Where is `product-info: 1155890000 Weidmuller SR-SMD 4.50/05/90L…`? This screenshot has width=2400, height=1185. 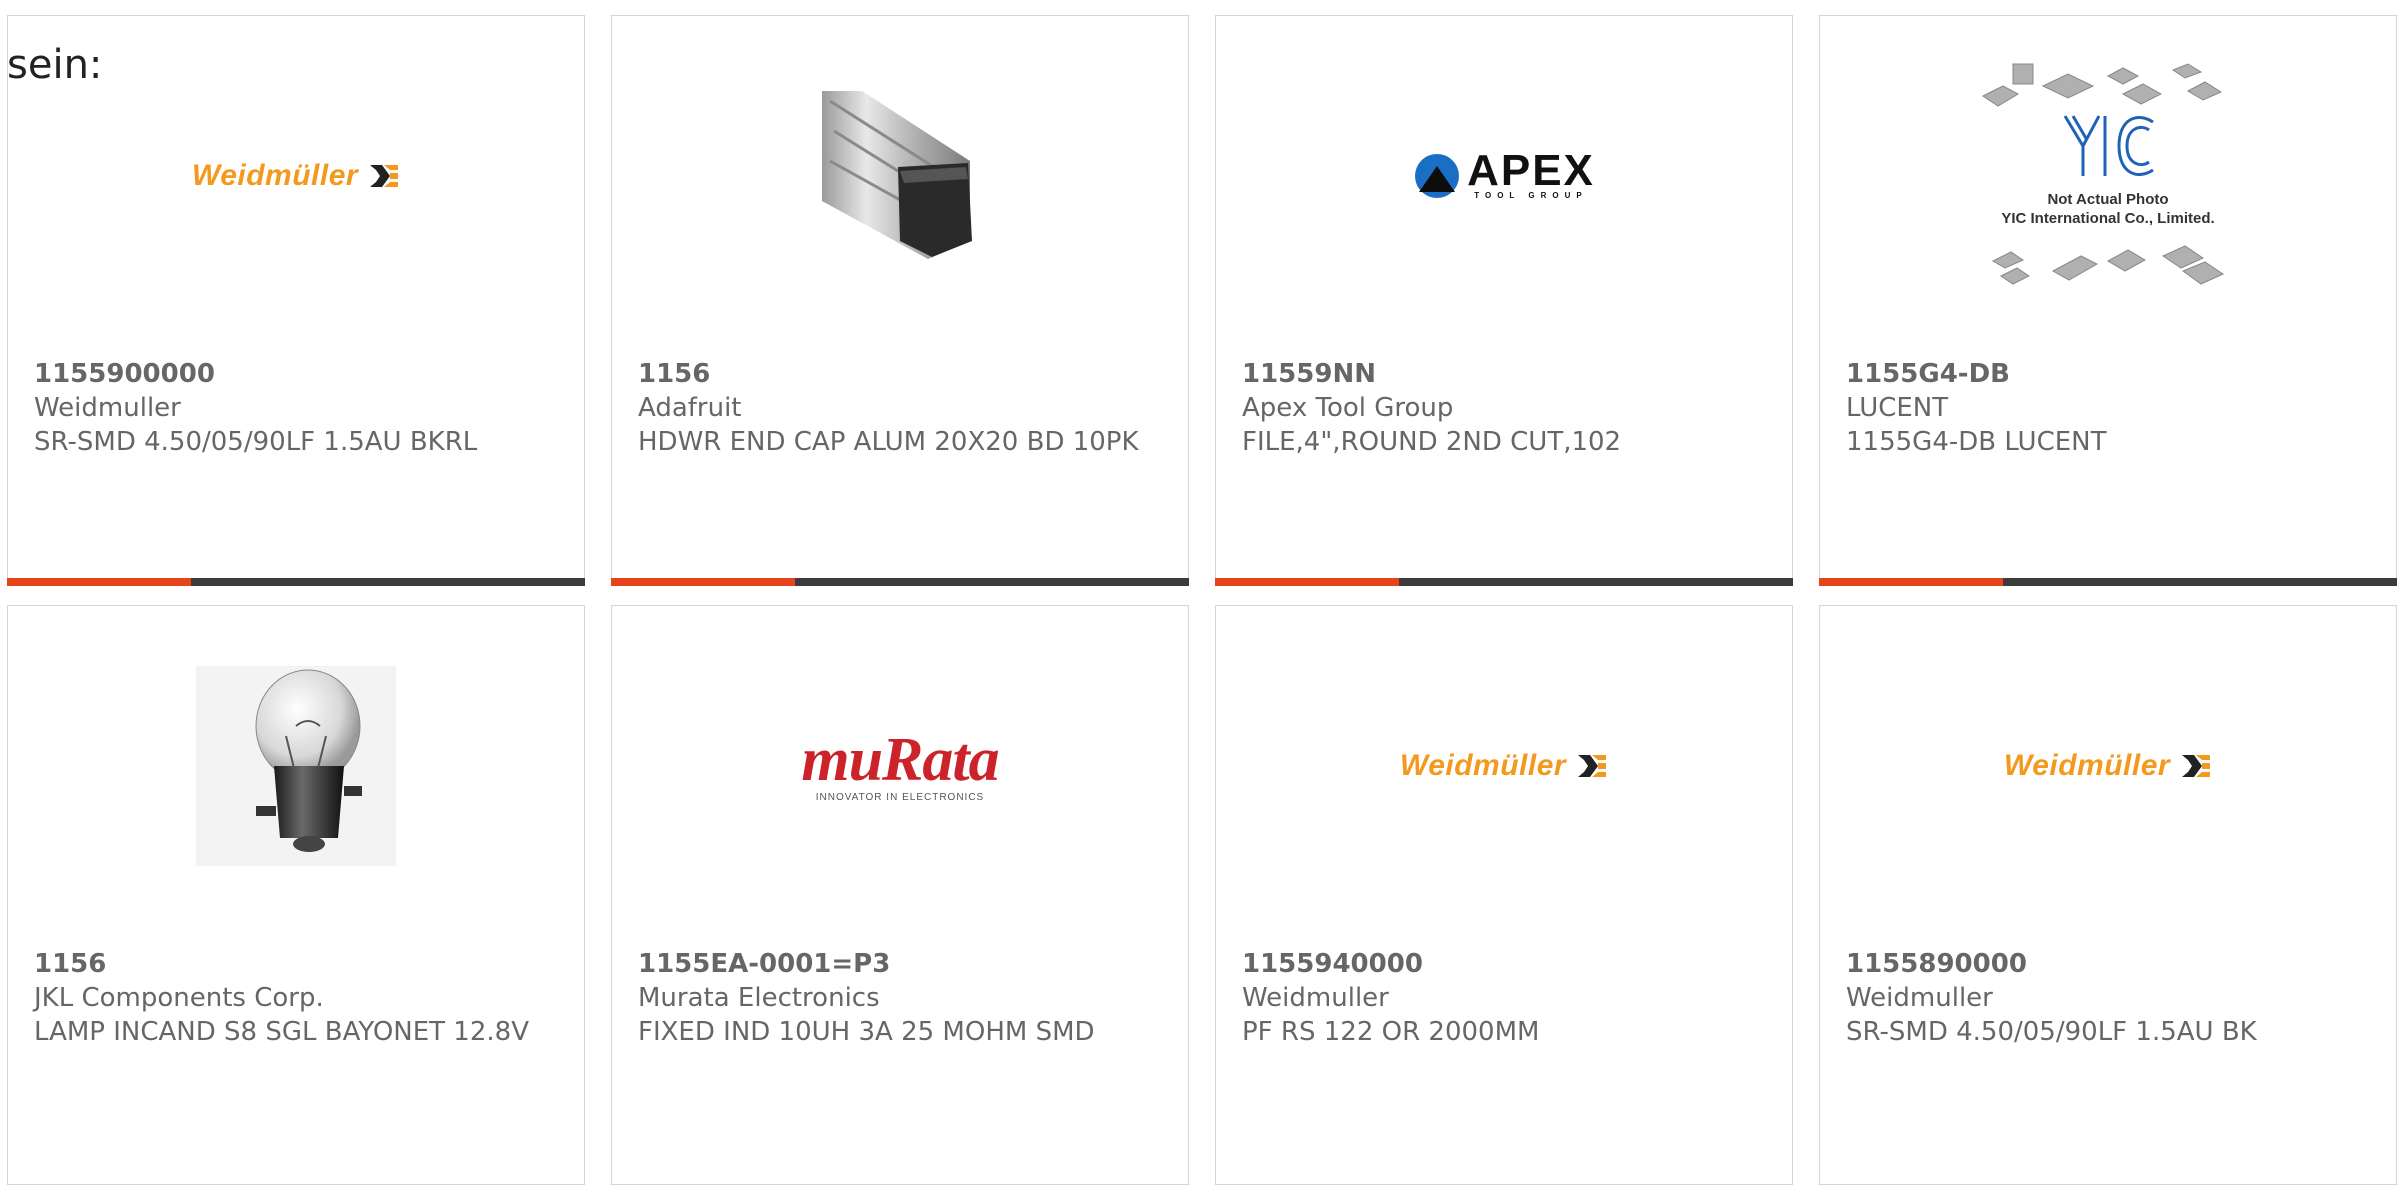 product-info: 1155890000 Weidmuller SR-SMD 4.50/05/90L… is located at coordinates (2106, 998).